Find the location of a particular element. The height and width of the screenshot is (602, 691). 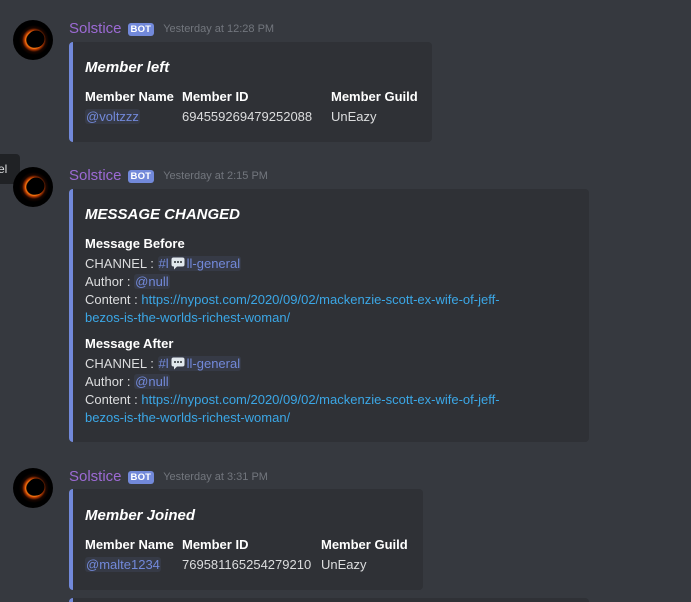

before-content-line-2: bezos-is-the-worlds-richest-woman/ is located at coordinates (187, 318).